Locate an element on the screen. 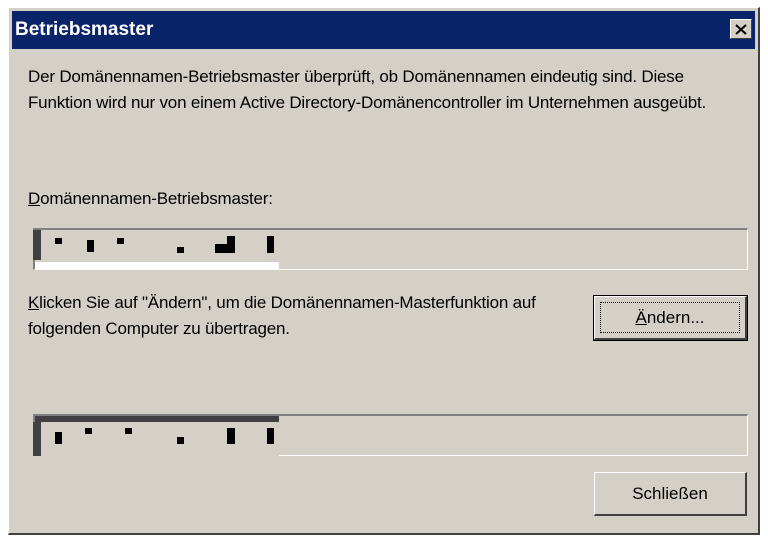  title-bar: Betriebsmaster is located at coordinates (383, 30).